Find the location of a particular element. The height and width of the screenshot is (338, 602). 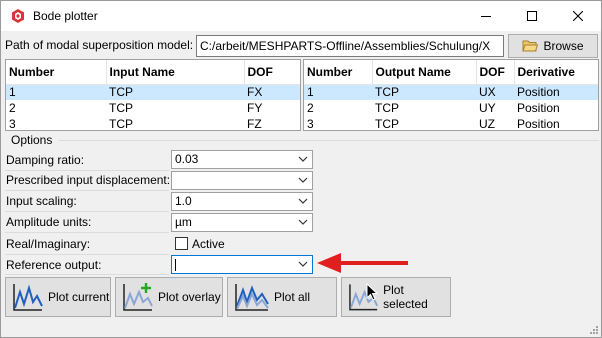

close-button is located at coordinates (578, 16).